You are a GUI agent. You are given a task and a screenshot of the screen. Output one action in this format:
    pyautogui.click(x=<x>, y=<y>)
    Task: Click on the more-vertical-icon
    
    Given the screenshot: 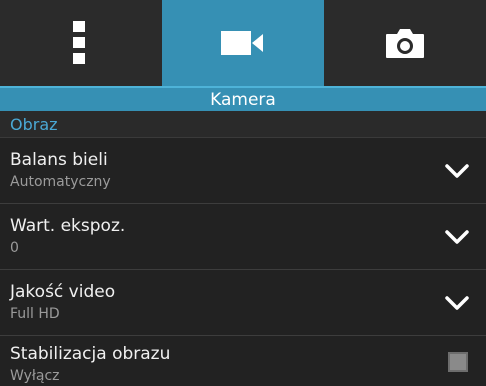 What is the action you would take?
    pyautogui.click(x=79, y=42)
    